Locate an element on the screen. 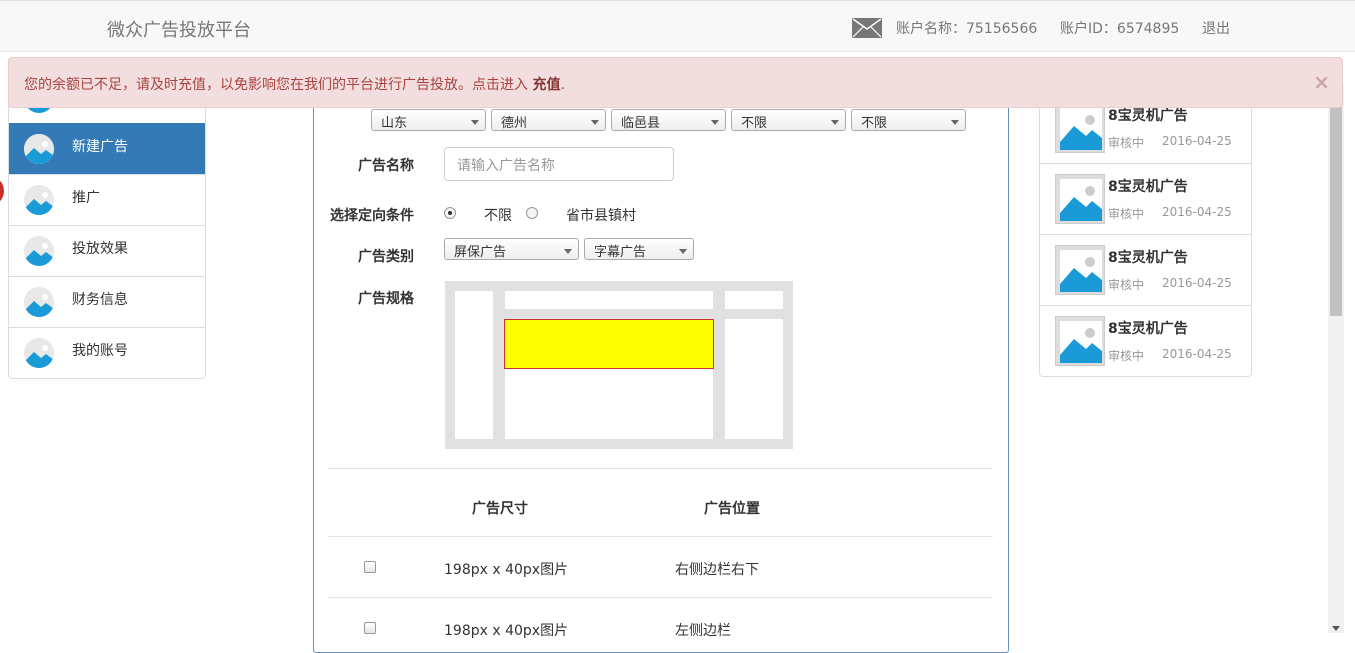 The image size is (1355, 653). account-id: 账户ID：6574895 is located at coordinates (1120, 29).